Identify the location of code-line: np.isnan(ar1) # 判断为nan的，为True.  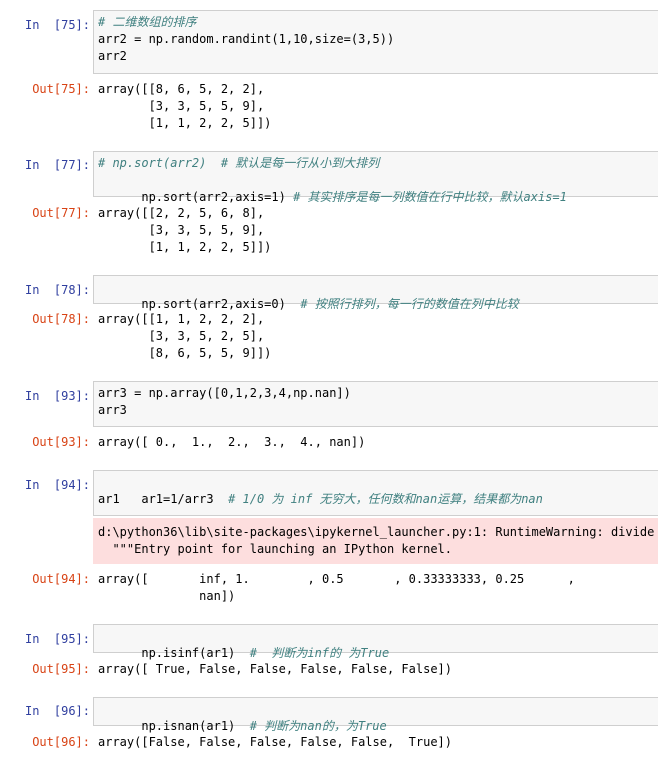
(376, 717).